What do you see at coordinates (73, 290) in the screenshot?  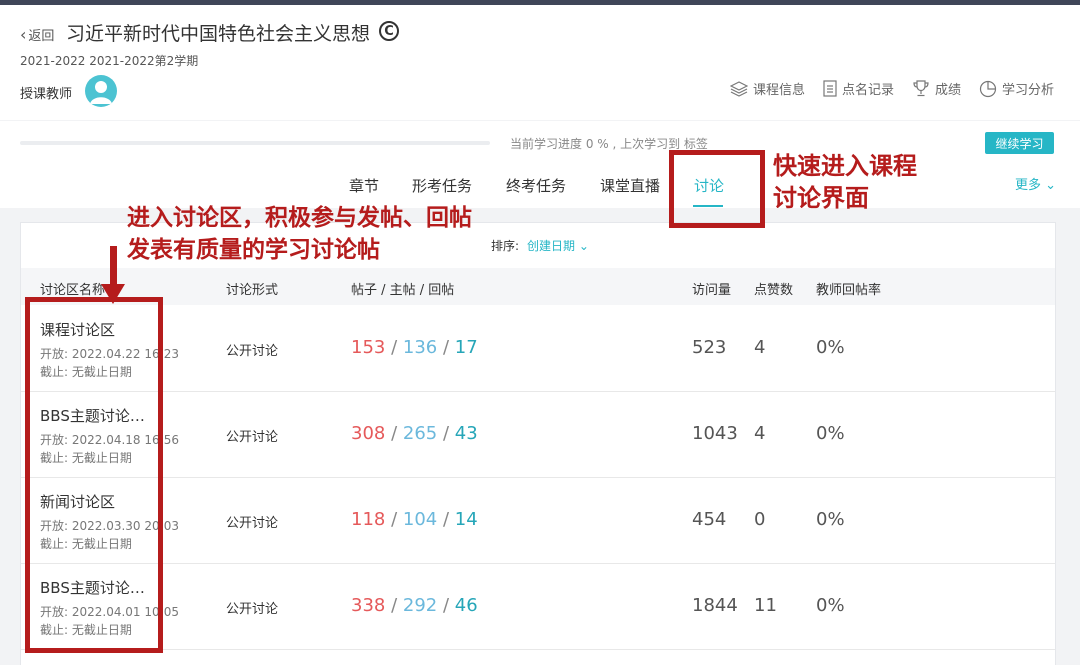 I see `header-name: 讨论区名称` at bounding box center [73, 290].